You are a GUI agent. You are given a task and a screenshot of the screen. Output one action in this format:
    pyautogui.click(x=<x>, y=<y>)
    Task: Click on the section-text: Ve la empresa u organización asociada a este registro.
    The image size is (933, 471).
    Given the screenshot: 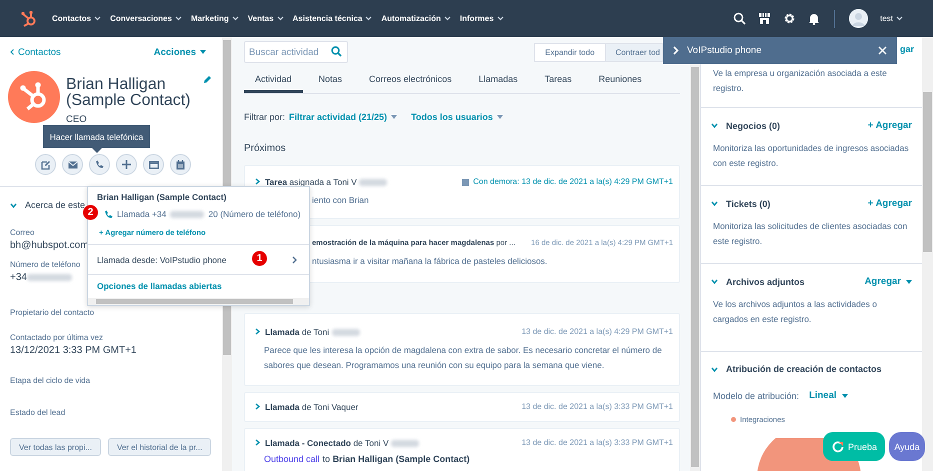 What is the action you would take?
    pyautogui.click(x=800, y=81)
    